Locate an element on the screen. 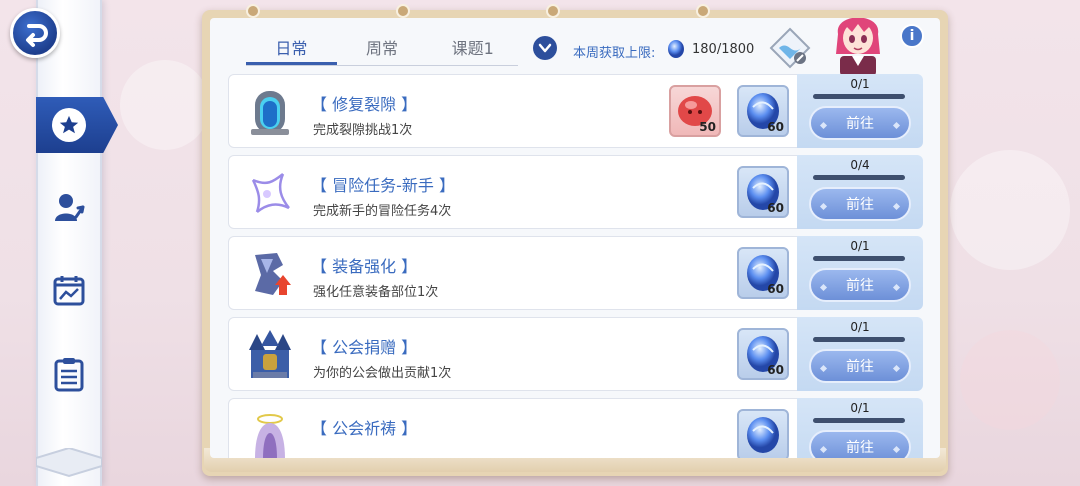 Image resolution: width=1080 pixels, height=486 pixels. task-row: 【 公会捐赠 】 为你的公会做出贡献1次 60 0/1 前往 is located at coordinates (575, 354).